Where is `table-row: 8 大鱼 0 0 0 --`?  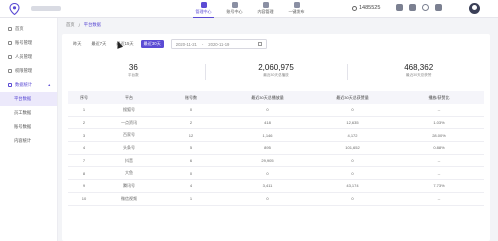
table-row: 8 大鱼 0 0 0 -- is located at coordinates (276, 174).